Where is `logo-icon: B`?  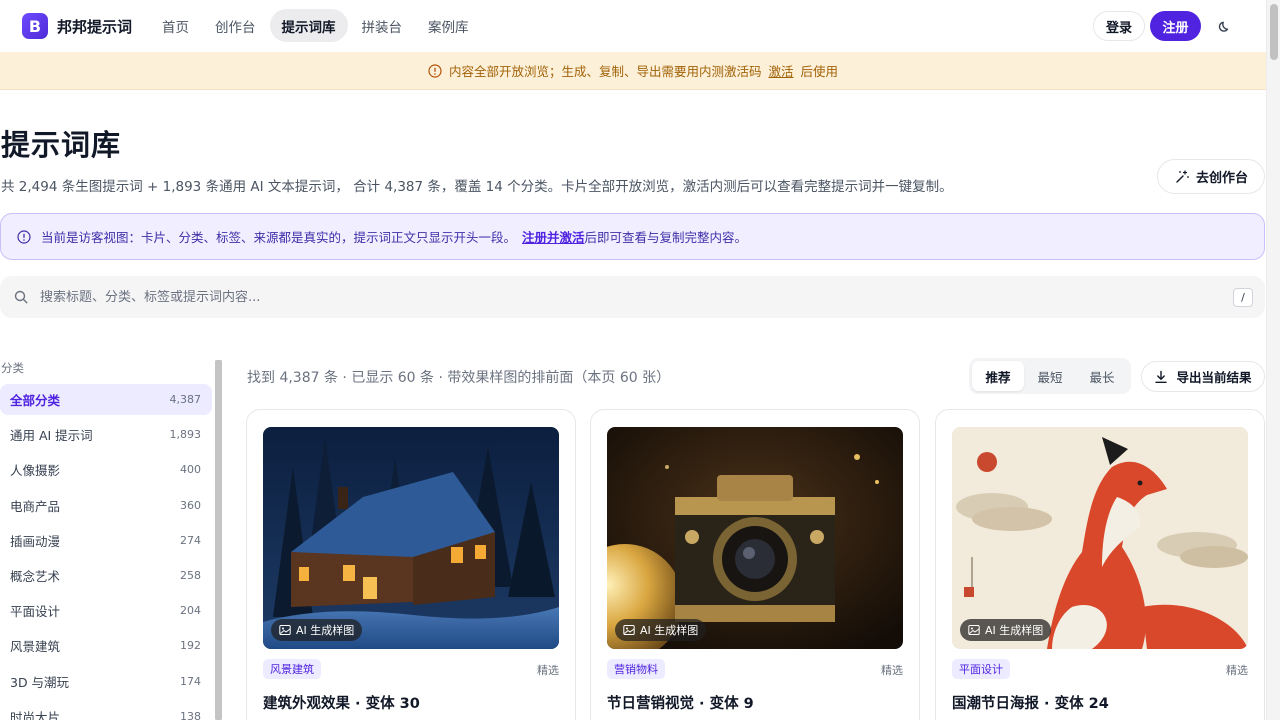 logo-icon: B is located at coordinates (35, 26).